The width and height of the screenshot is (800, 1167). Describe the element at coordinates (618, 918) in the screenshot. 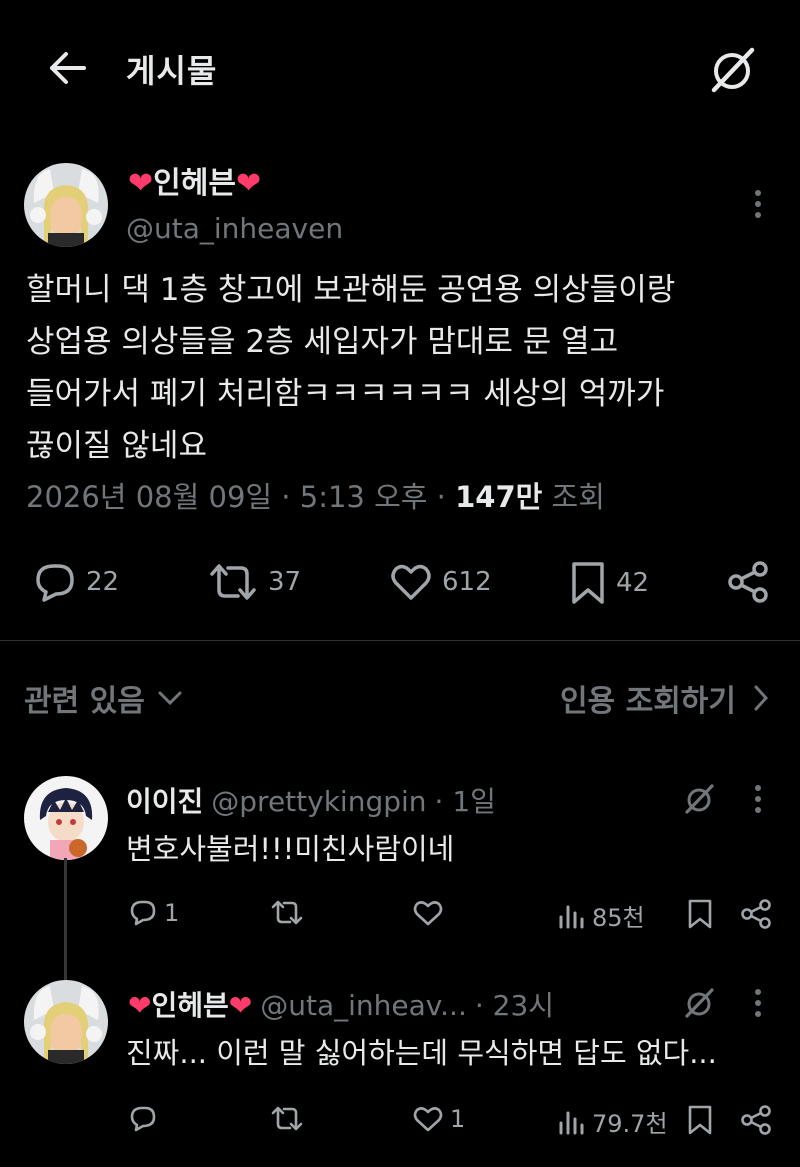

I see `view-count: 85천` at that location.